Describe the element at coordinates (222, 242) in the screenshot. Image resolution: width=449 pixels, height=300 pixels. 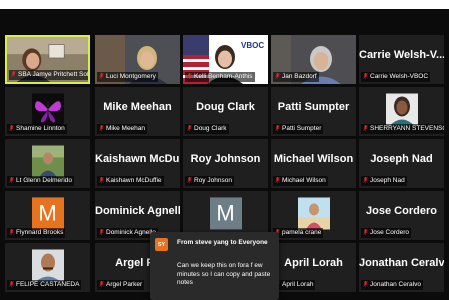
I see `chat-header: From steve yang to Everyone` at that location.